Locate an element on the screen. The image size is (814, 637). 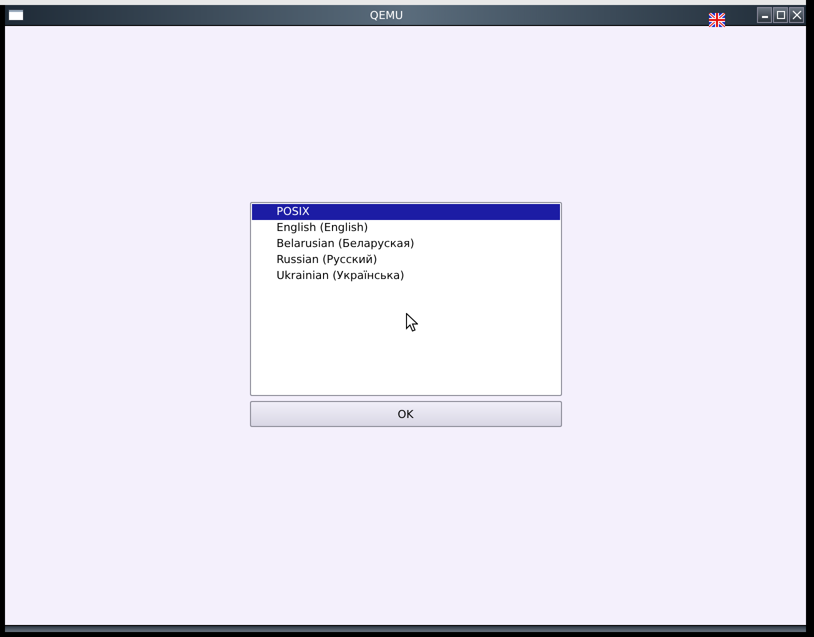
close-button is located at coordinates (796, 15).